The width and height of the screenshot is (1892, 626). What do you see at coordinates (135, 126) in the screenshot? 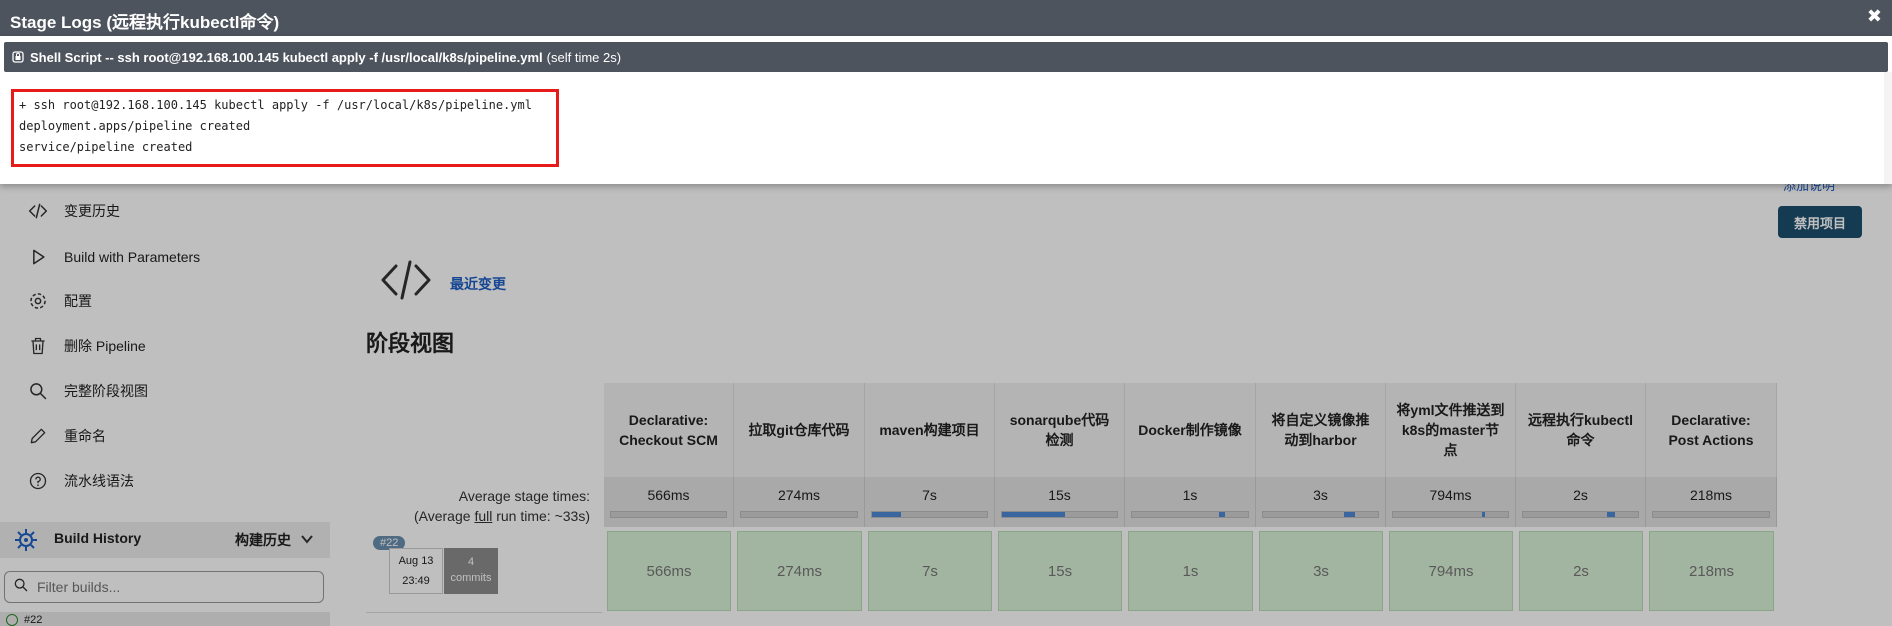
I see `log-line: deployment.apps/pipeline created` at bounding box center [135, 126].